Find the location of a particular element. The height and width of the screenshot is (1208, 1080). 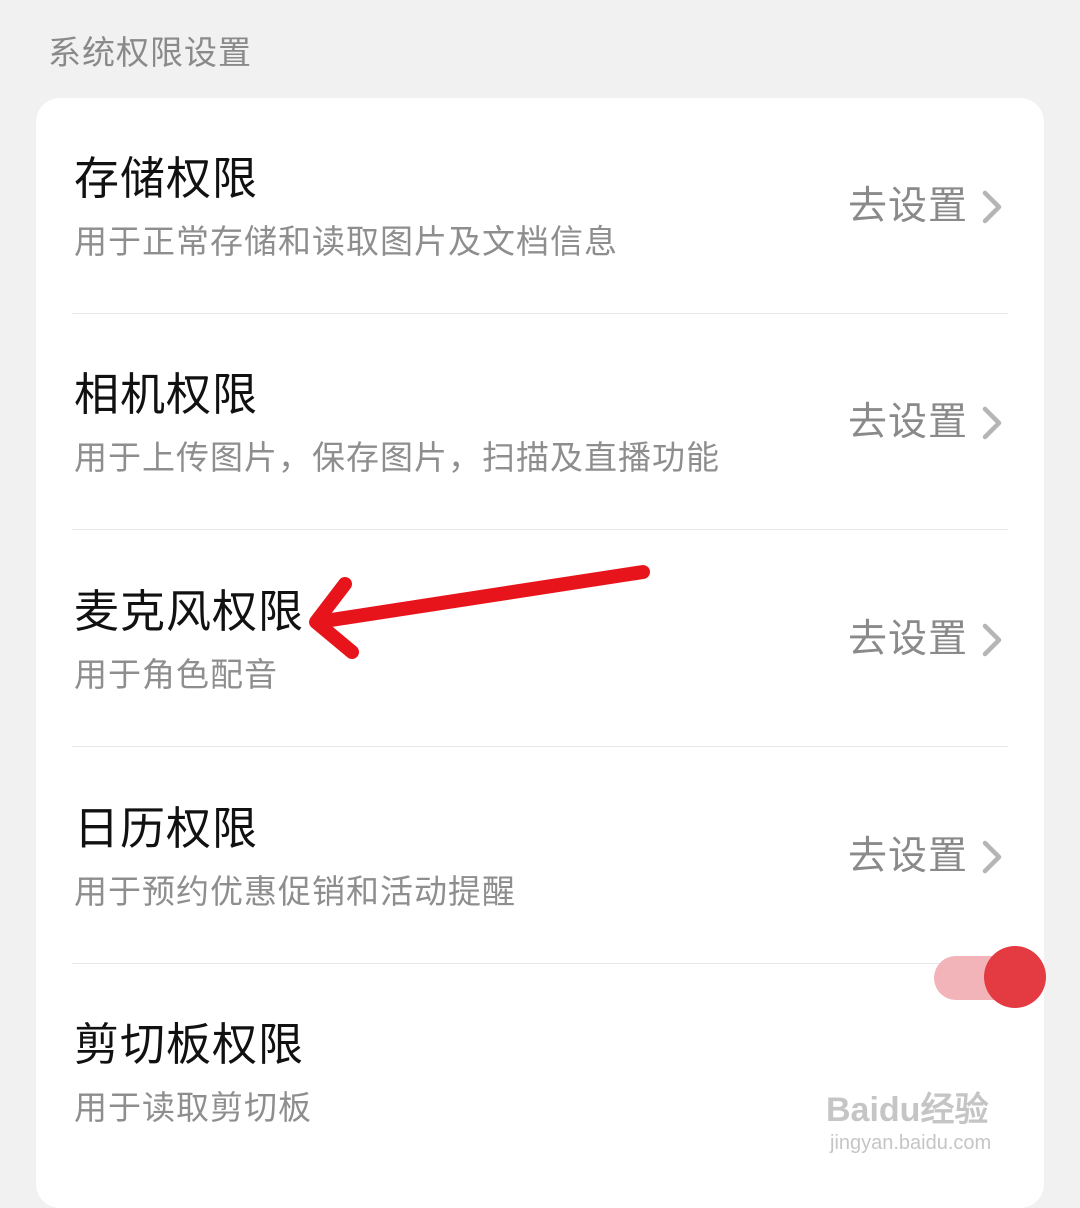

permission-title: 日历权限 is located at coordinates (166, 828).